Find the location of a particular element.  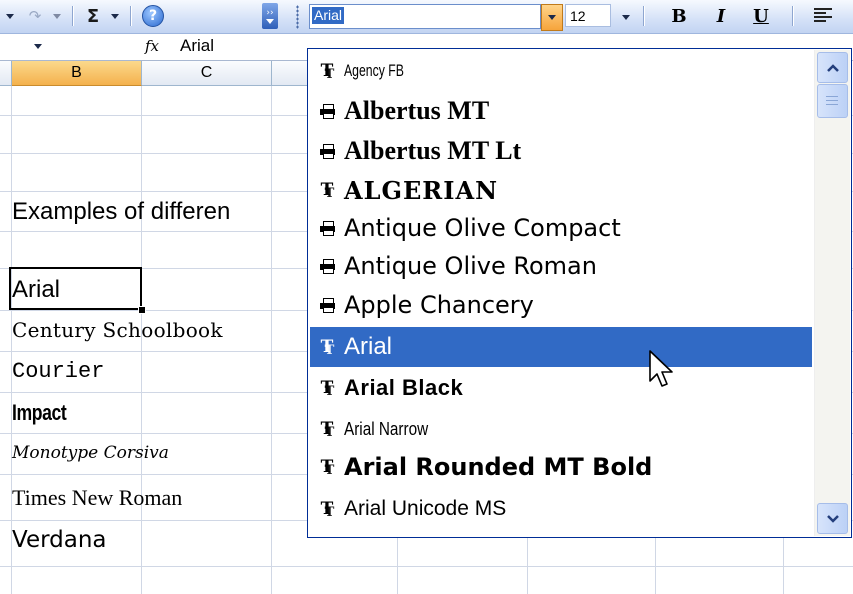

column-header-b: B is located at coordinates (77, 73).